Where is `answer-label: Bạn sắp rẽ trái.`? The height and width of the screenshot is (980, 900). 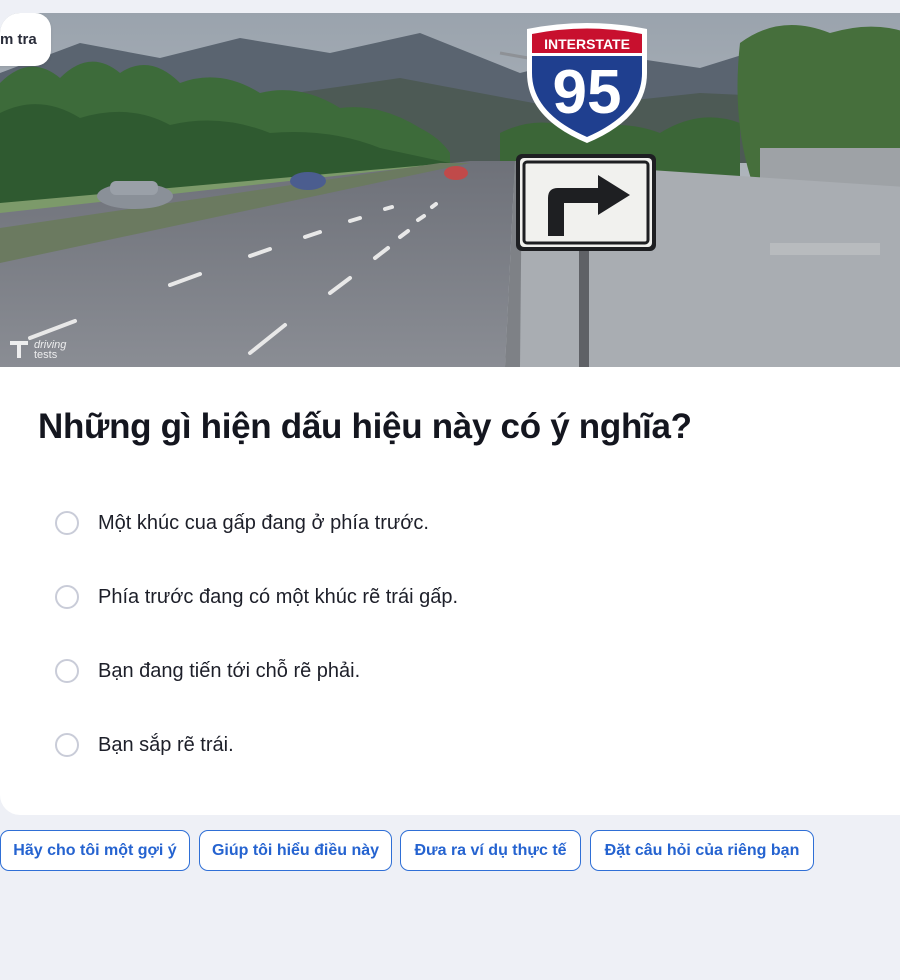
answer-label: Bạn sắp rẽ trái. is located at coordinates (166, 744).